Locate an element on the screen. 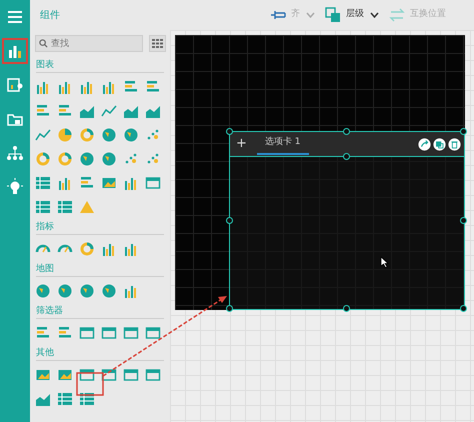 This screenshot has width=474, height=422. grid-icon is located at coordinates (157, 43).